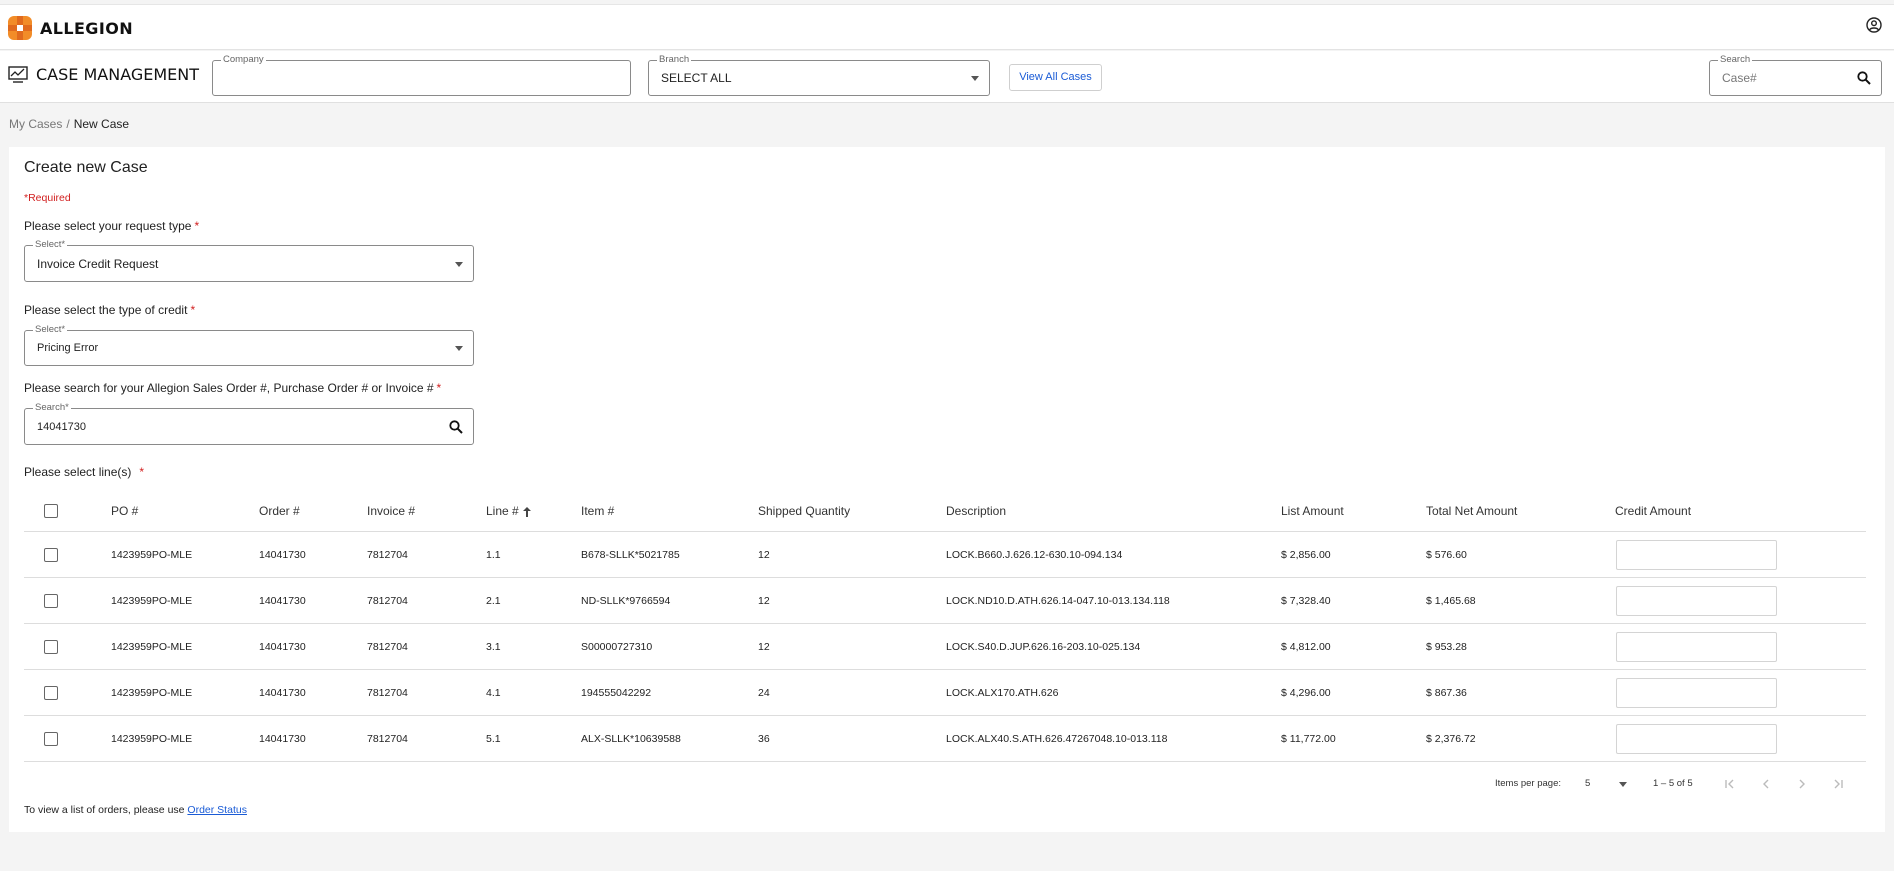 The width and height of the screenshot is (1894, 871). What do you see at coordinates (86, 28) in the screenshot?
I see `brand-name: ALLEGION` at bounding box center [86, 28].